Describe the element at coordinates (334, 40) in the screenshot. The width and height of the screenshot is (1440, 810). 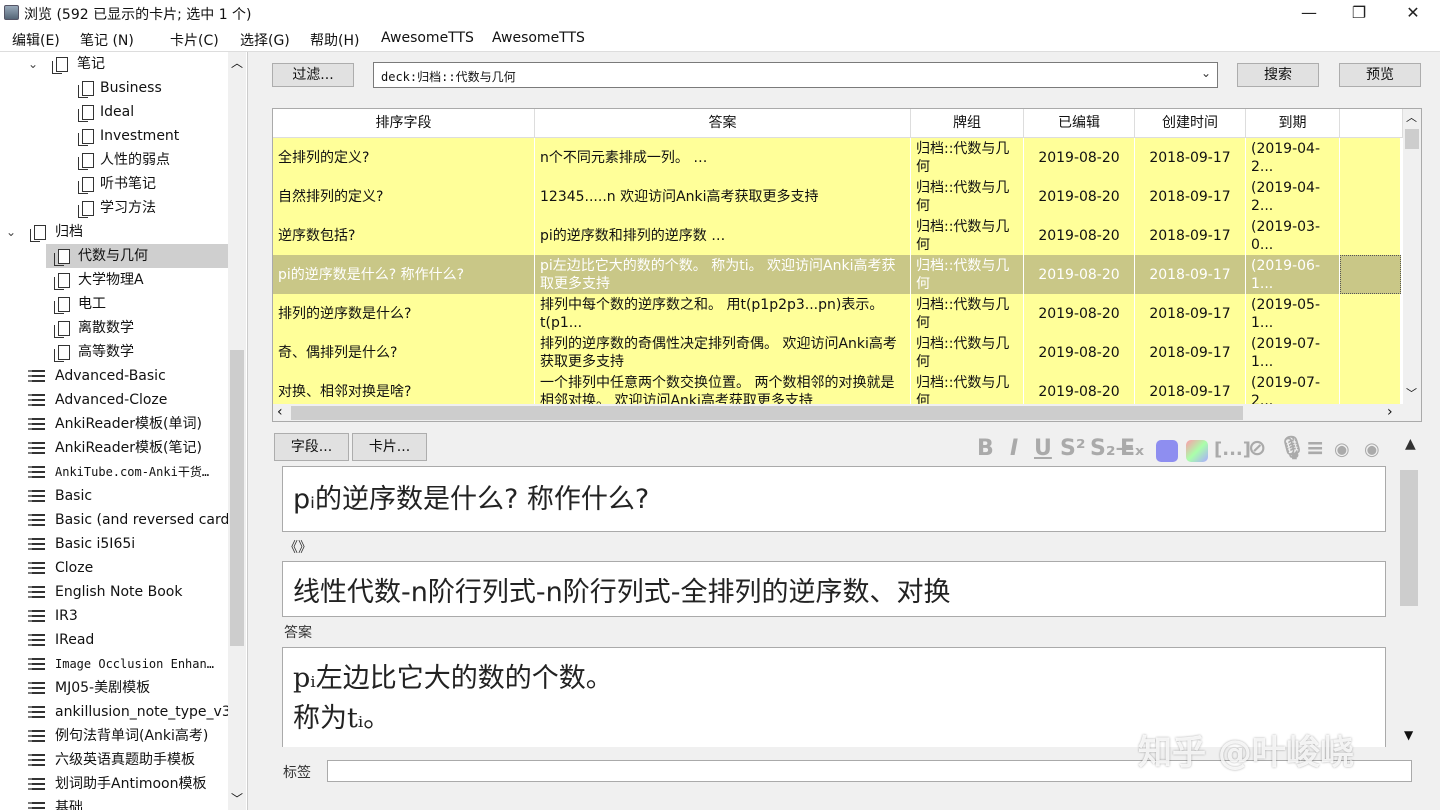
I see `menu-help: 帮助(H)` at that location.